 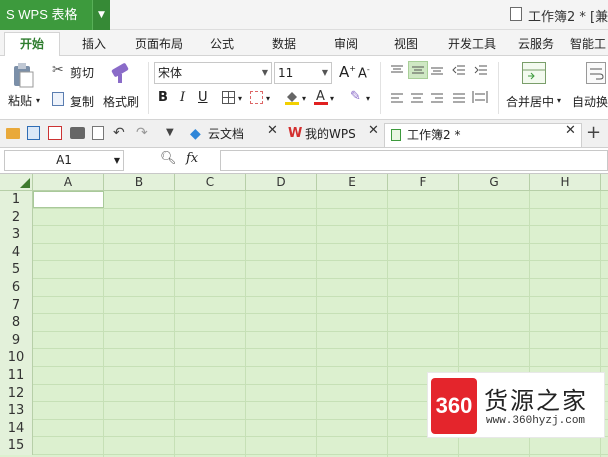 I want to click on row-header: 11, so click(x=16, y=376).